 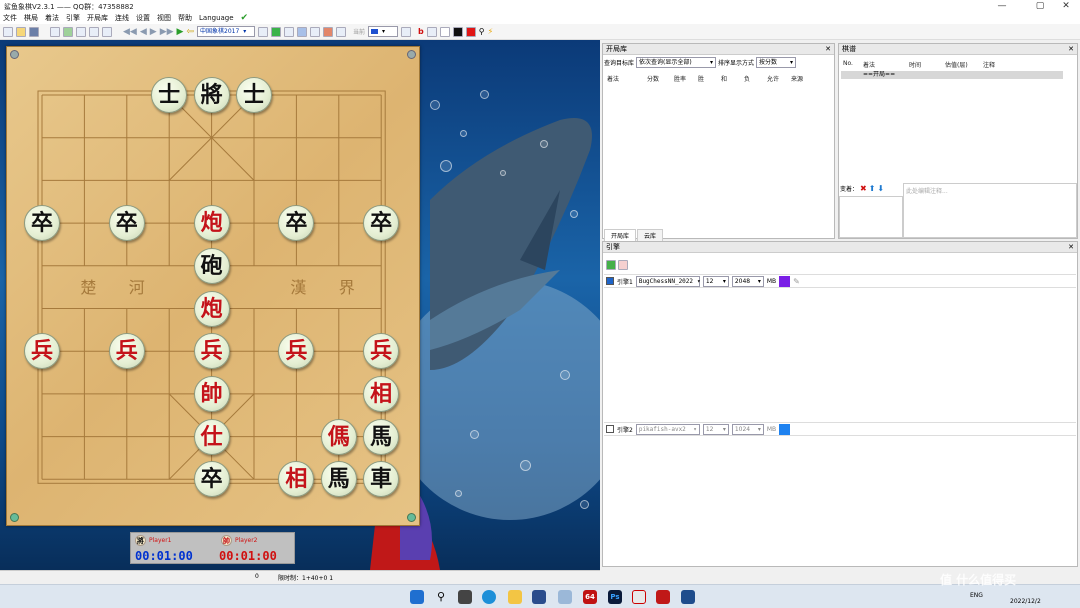 What do you see at coordinates (747, 429) in the screenshot?
I see `engine2-hash: 1024 ▾` at bounding box center [747, 429].